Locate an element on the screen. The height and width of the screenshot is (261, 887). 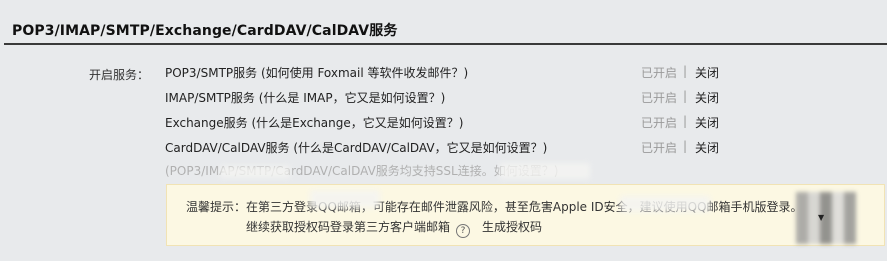
question-circle-icon: ? is located at coordinates (463, 231).